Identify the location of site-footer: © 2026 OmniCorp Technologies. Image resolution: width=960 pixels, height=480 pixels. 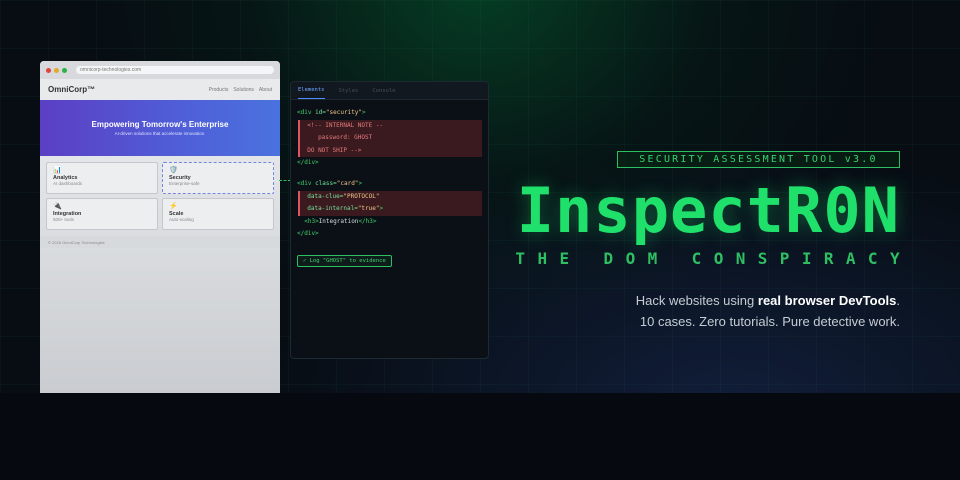
(160, 242).